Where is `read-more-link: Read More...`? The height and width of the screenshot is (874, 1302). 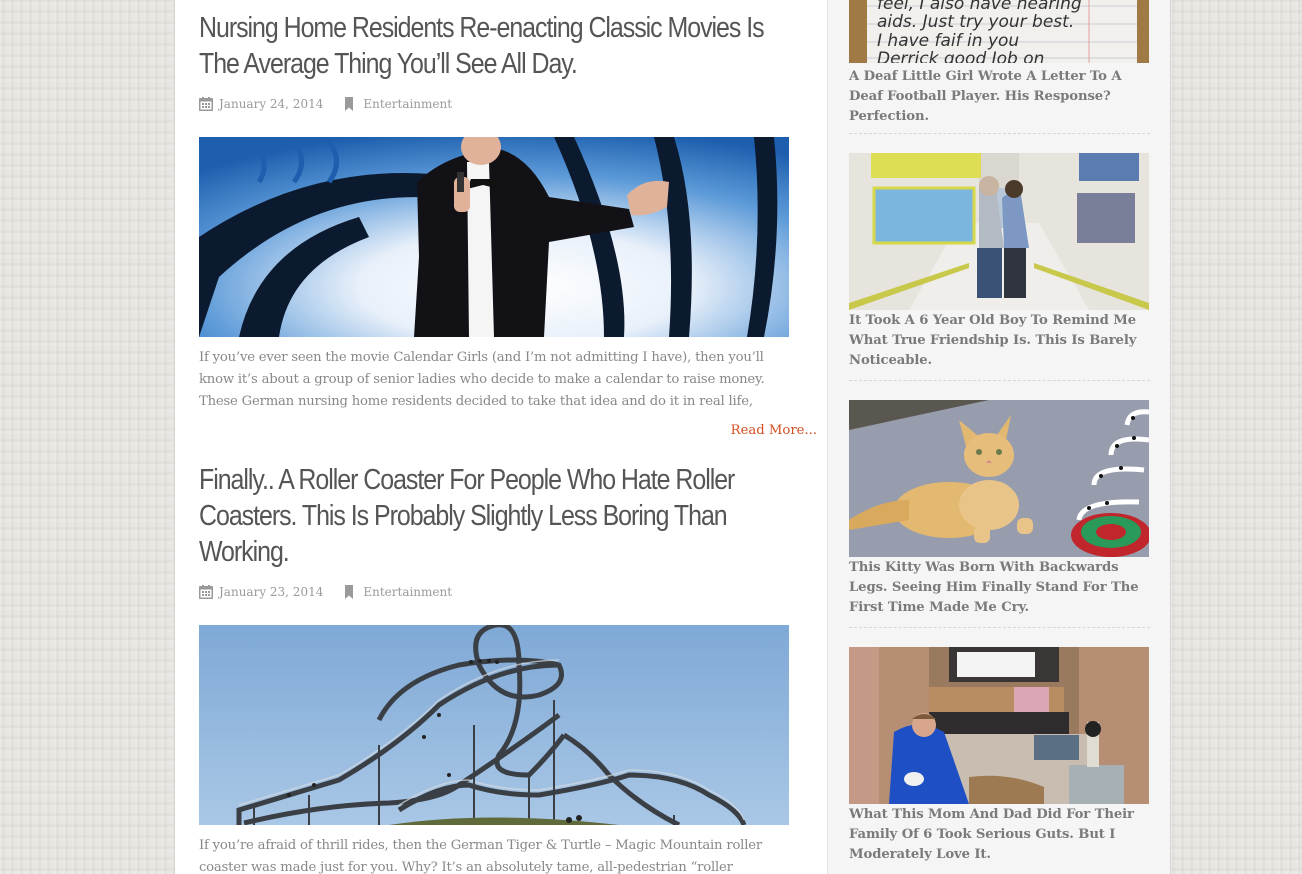
read-more-link: Read More... is located at coordinates (774, 430).